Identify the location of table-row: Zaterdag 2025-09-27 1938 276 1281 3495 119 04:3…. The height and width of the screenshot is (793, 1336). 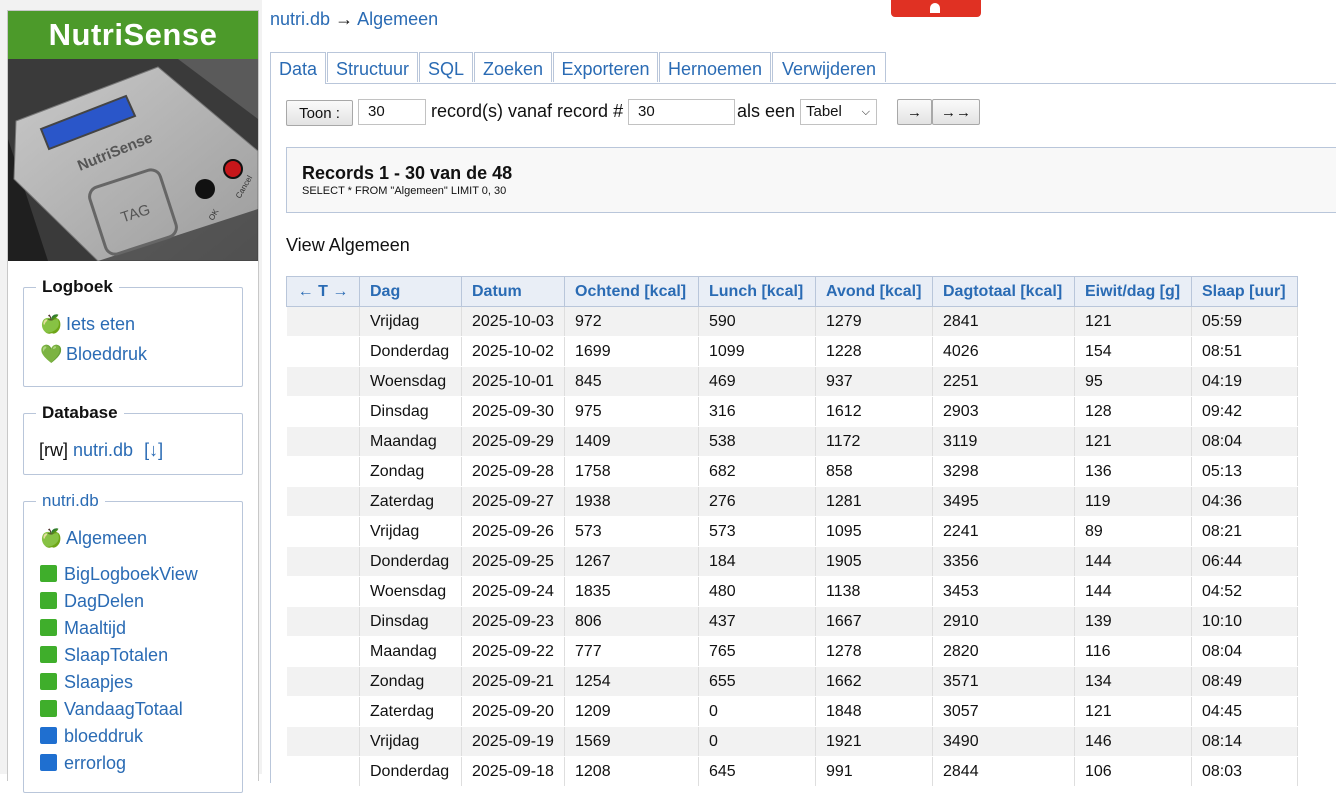
(792, 501).